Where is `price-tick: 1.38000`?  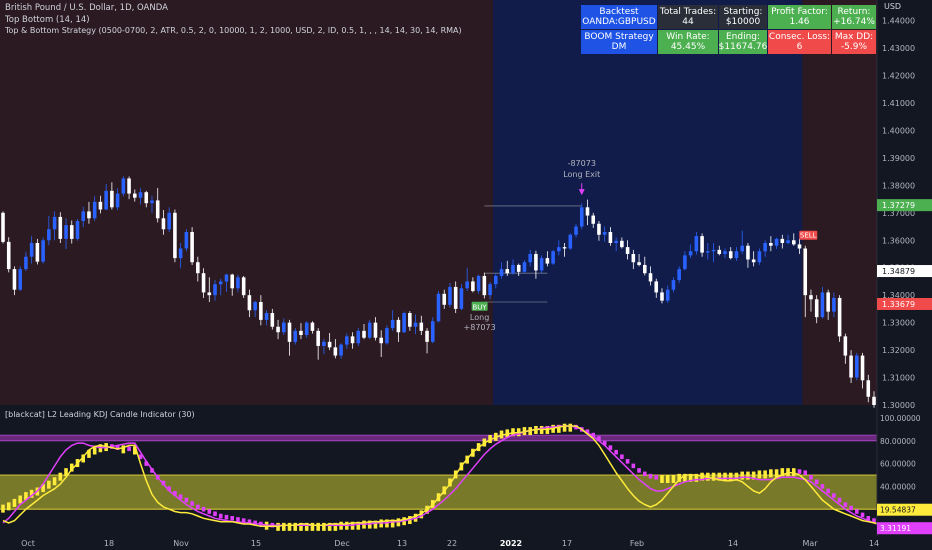
price-tick: 1.38000 is located at coordinates (898, 185).